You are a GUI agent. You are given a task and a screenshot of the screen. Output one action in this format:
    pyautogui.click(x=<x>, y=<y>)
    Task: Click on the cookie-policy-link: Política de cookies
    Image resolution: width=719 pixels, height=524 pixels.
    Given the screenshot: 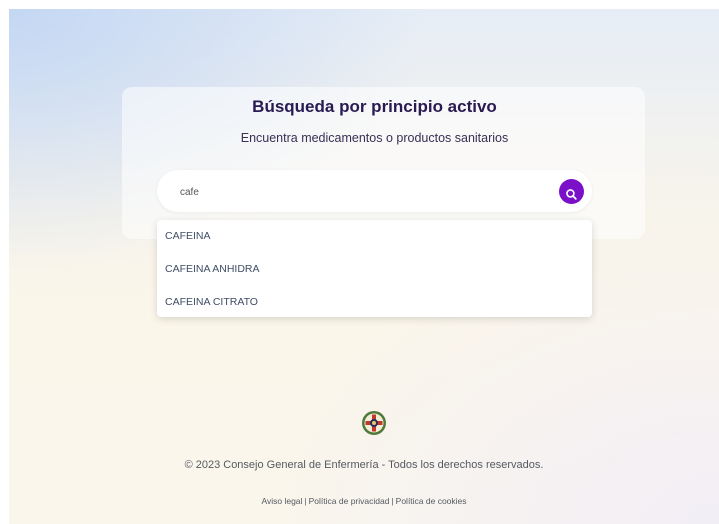 What is the action you would take?
    pyautogui.click(x=431, y=501)
    